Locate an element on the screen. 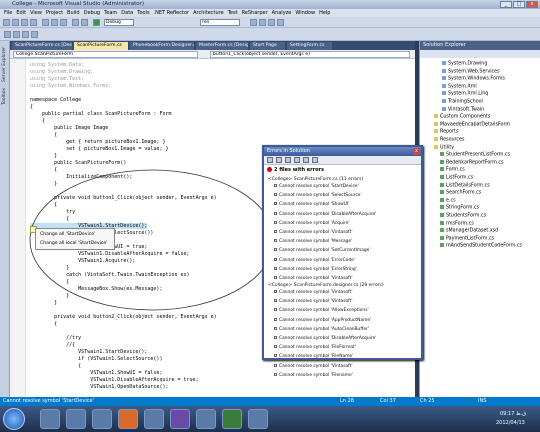 Image resolution: width=540 pixels, height=432 pixels. toolbox-icon is located at coordinates (280, 22).